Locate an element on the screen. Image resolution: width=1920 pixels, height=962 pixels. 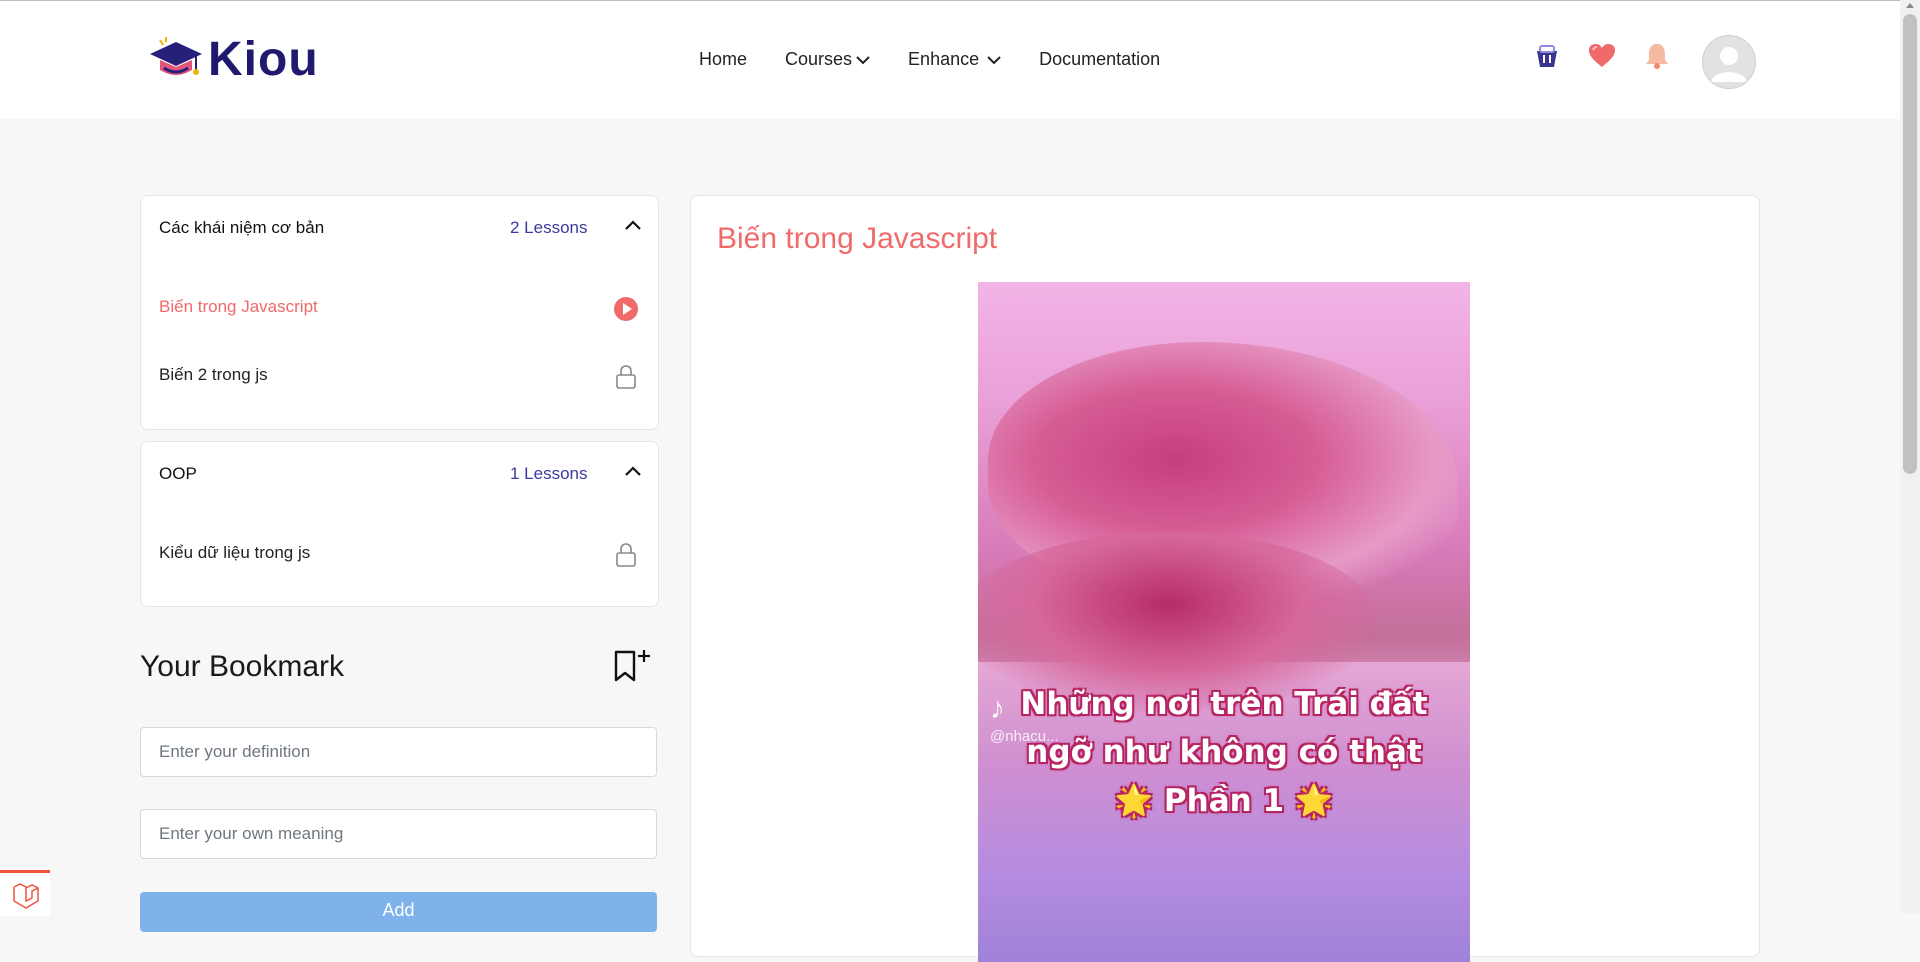
scrollbar-thumb is located at coordinates (1910, 244).